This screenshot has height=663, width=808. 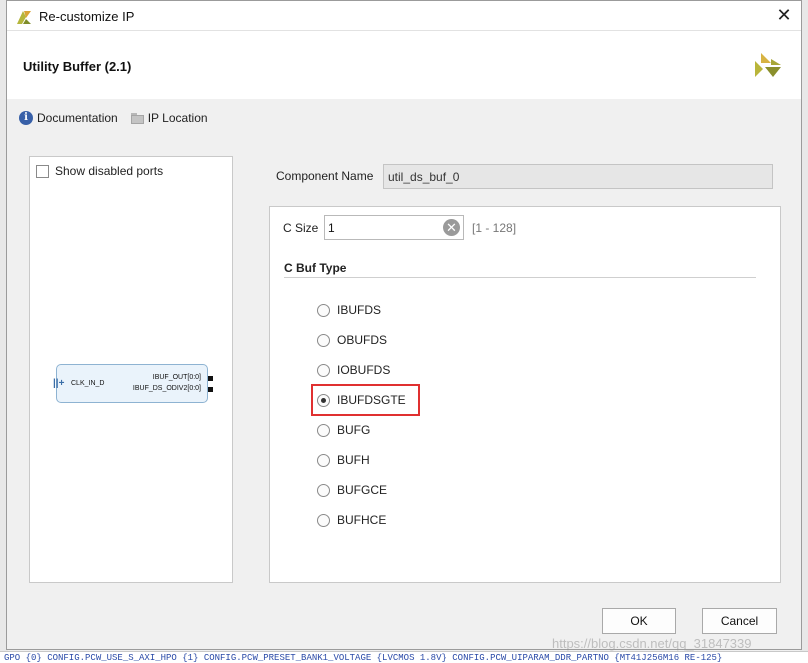 What do you see at coordinates (362, 490) in the screenshot?
I see `radio-label: BUFGCE` at bounding box center [362, 490].